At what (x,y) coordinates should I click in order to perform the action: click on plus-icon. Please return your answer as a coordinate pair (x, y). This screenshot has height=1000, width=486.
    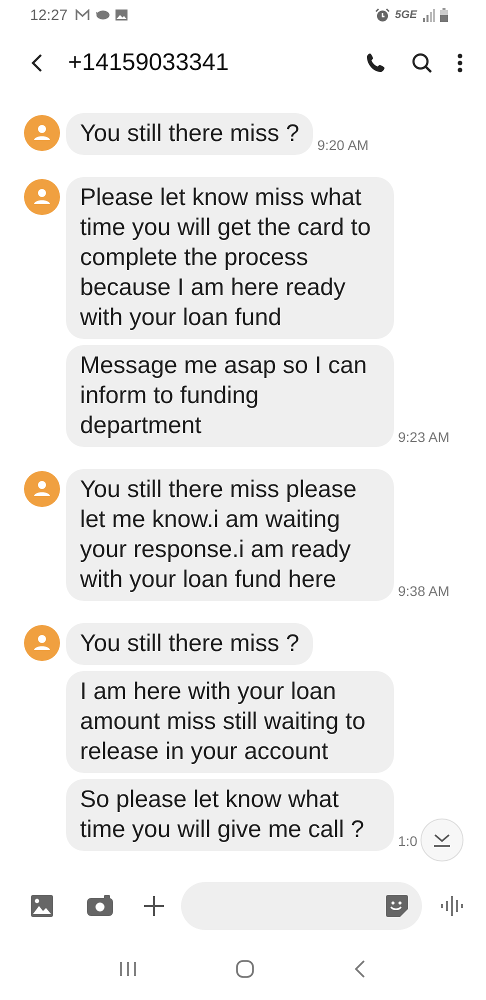
    Looking at the image, I should click on (154, 906).